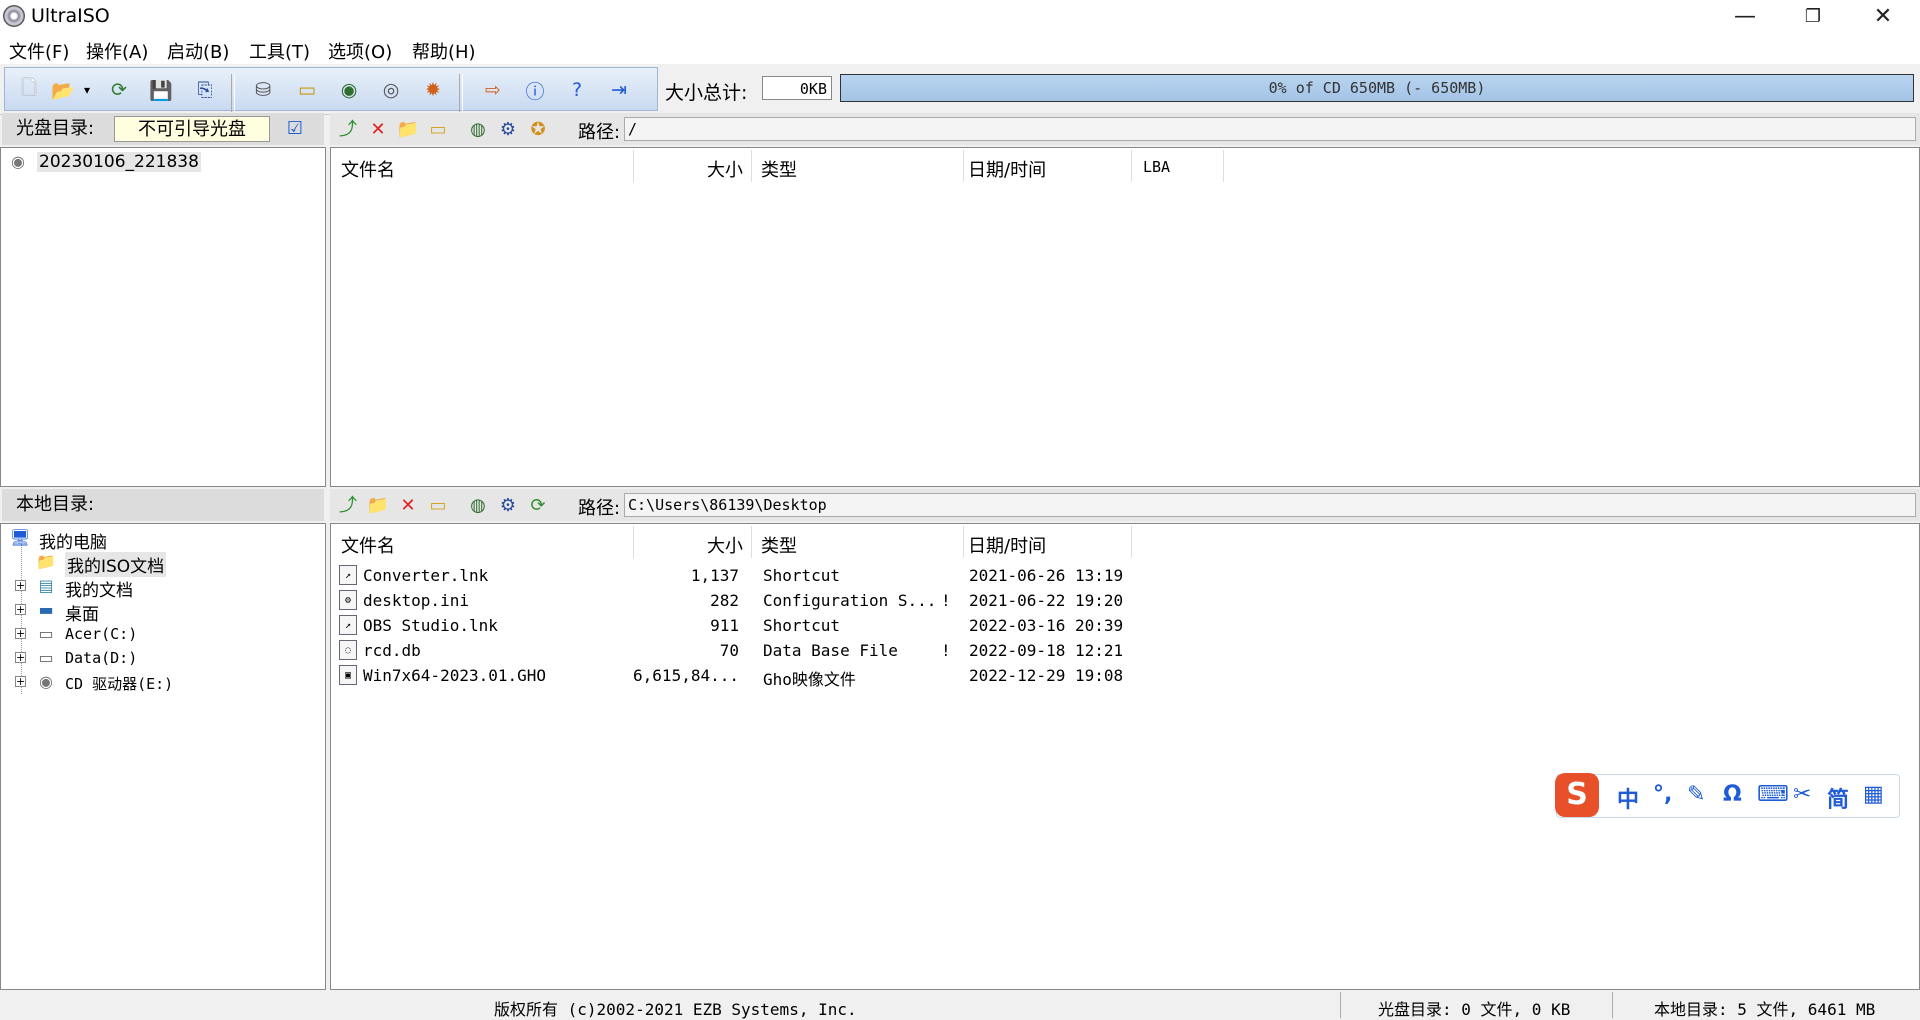 The height and width of the screenshot is (1020, 1920). What do you see at coordinates (87, 90) in the screenshot?
I see `open-dropdown-icon: ▾` at bounding box center [87, 90].